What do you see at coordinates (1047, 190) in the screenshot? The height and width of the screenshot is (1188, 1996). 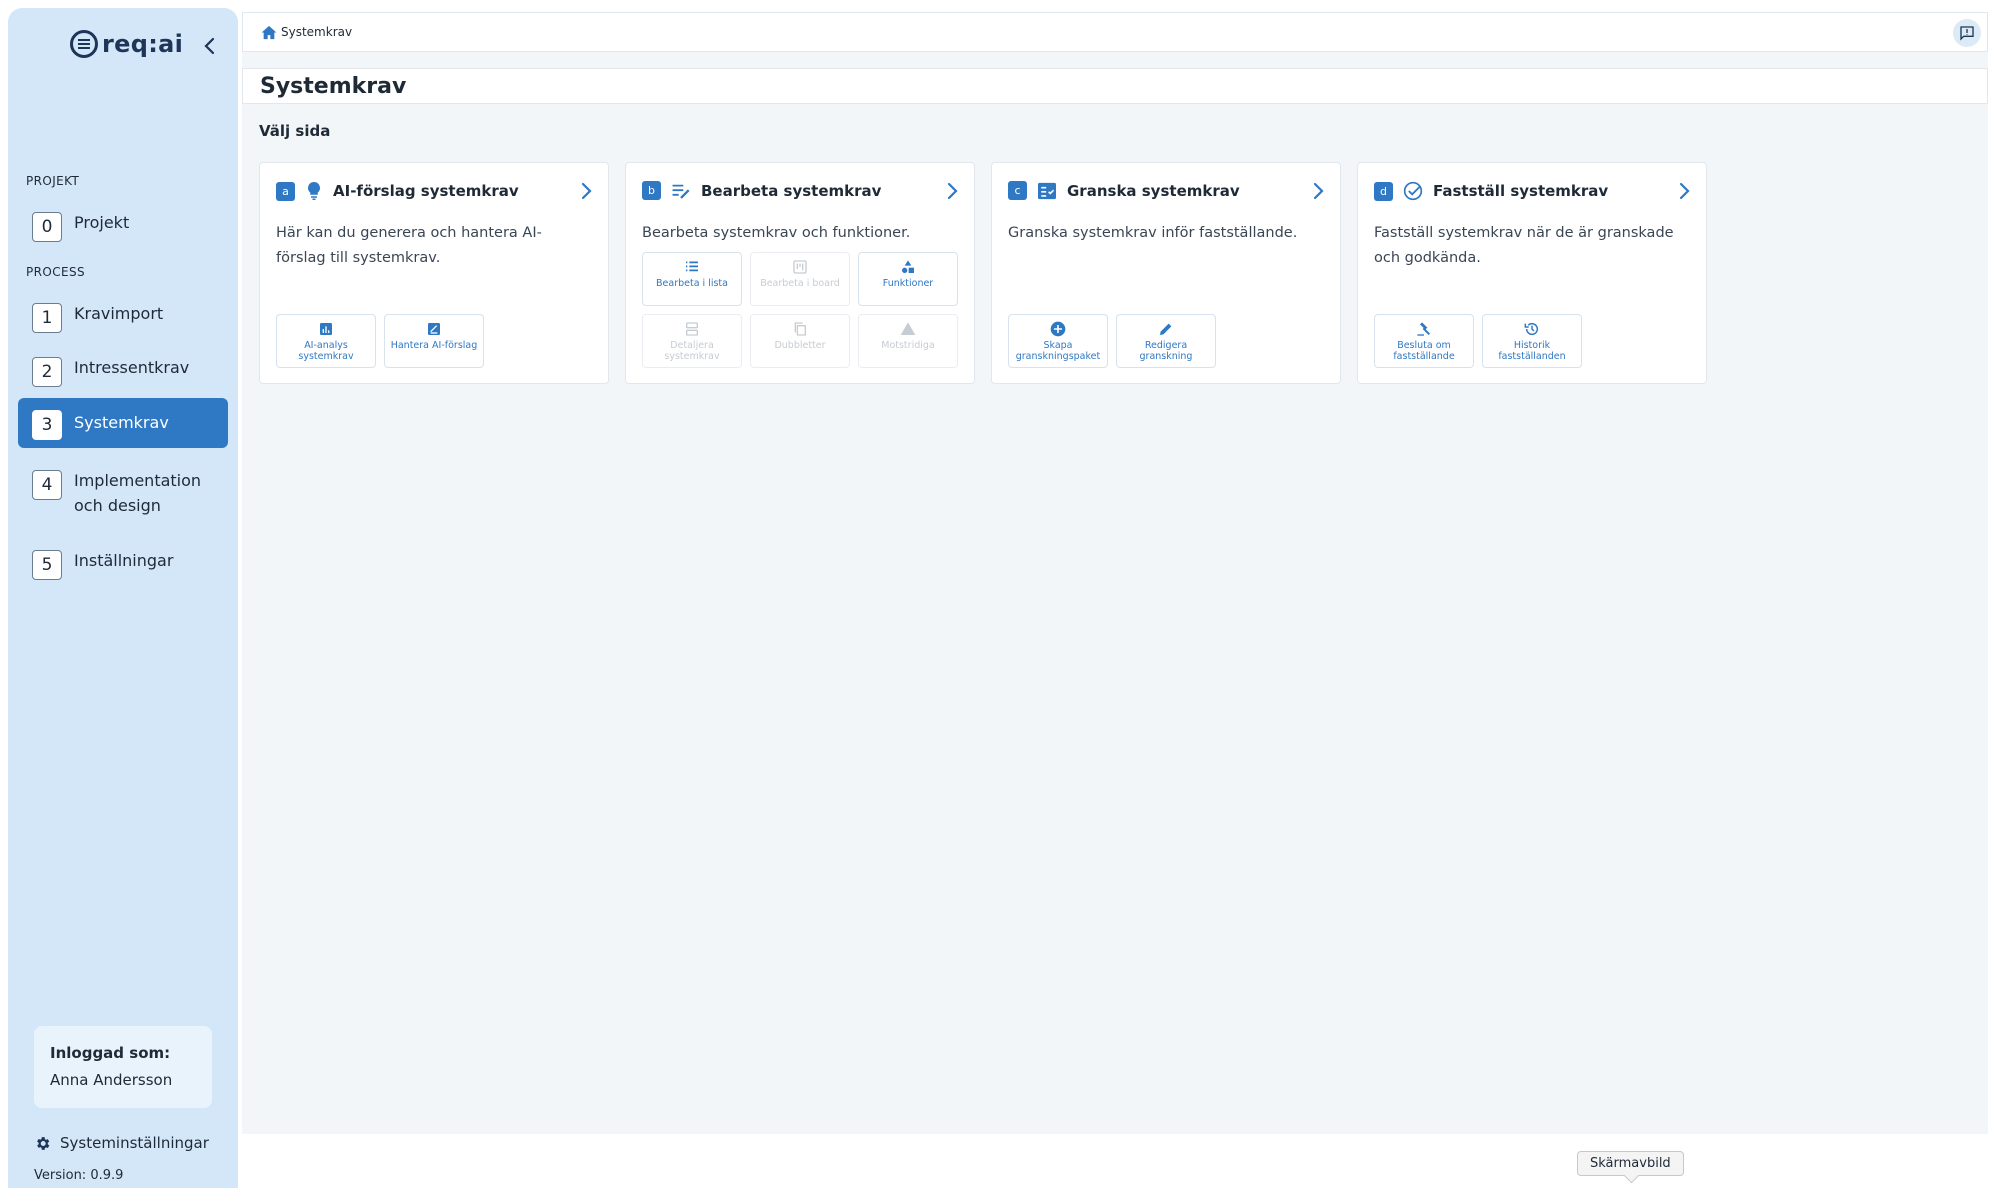 I see `checklist-icon` at bounding box center [1047, 190].